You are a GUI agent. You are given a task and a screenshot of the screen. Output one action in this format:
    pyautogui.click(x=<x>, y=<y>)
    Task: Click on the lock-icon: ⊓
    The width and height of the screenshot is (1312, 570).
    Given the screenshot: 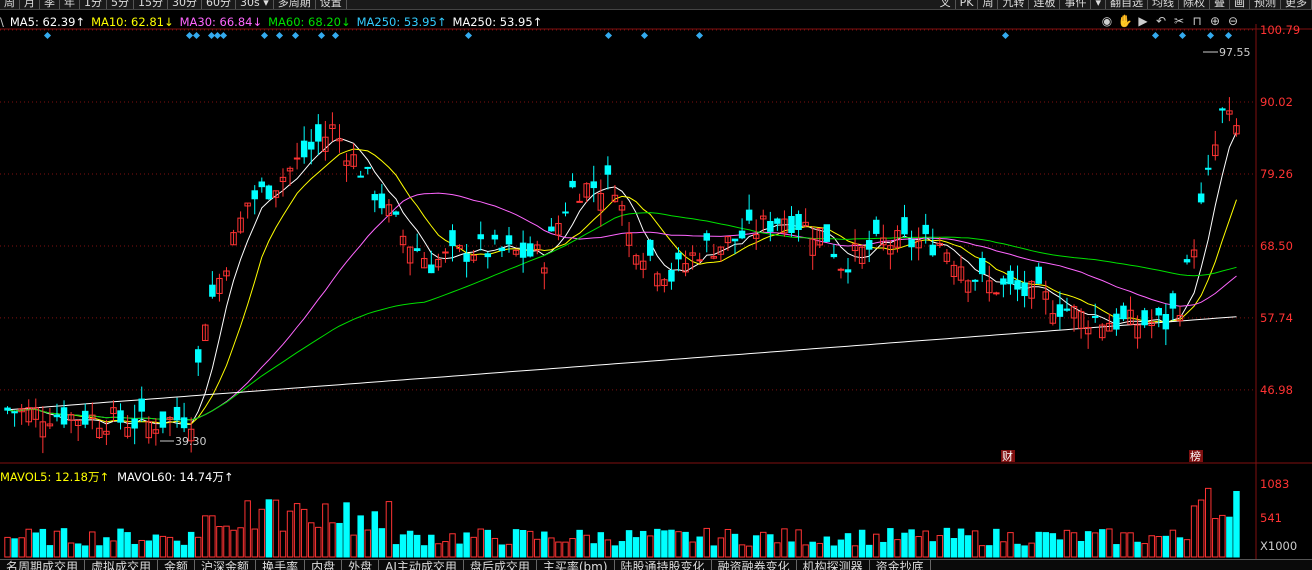 What is the action you would take?
    pyautogui.click(x=1197, y=21)
    